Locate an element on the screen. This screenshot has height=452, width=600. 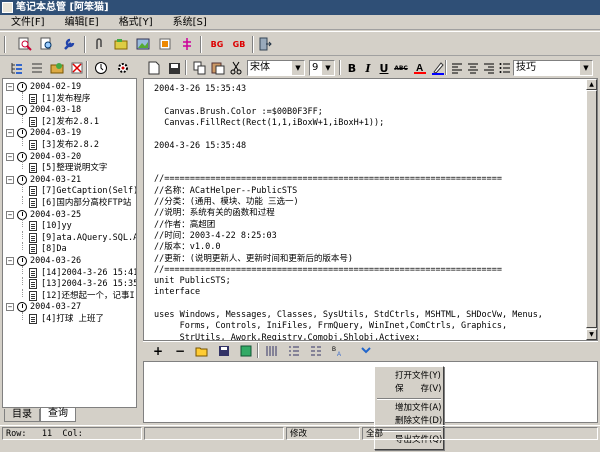
tree-view-button is located at coordinates (17, 68).